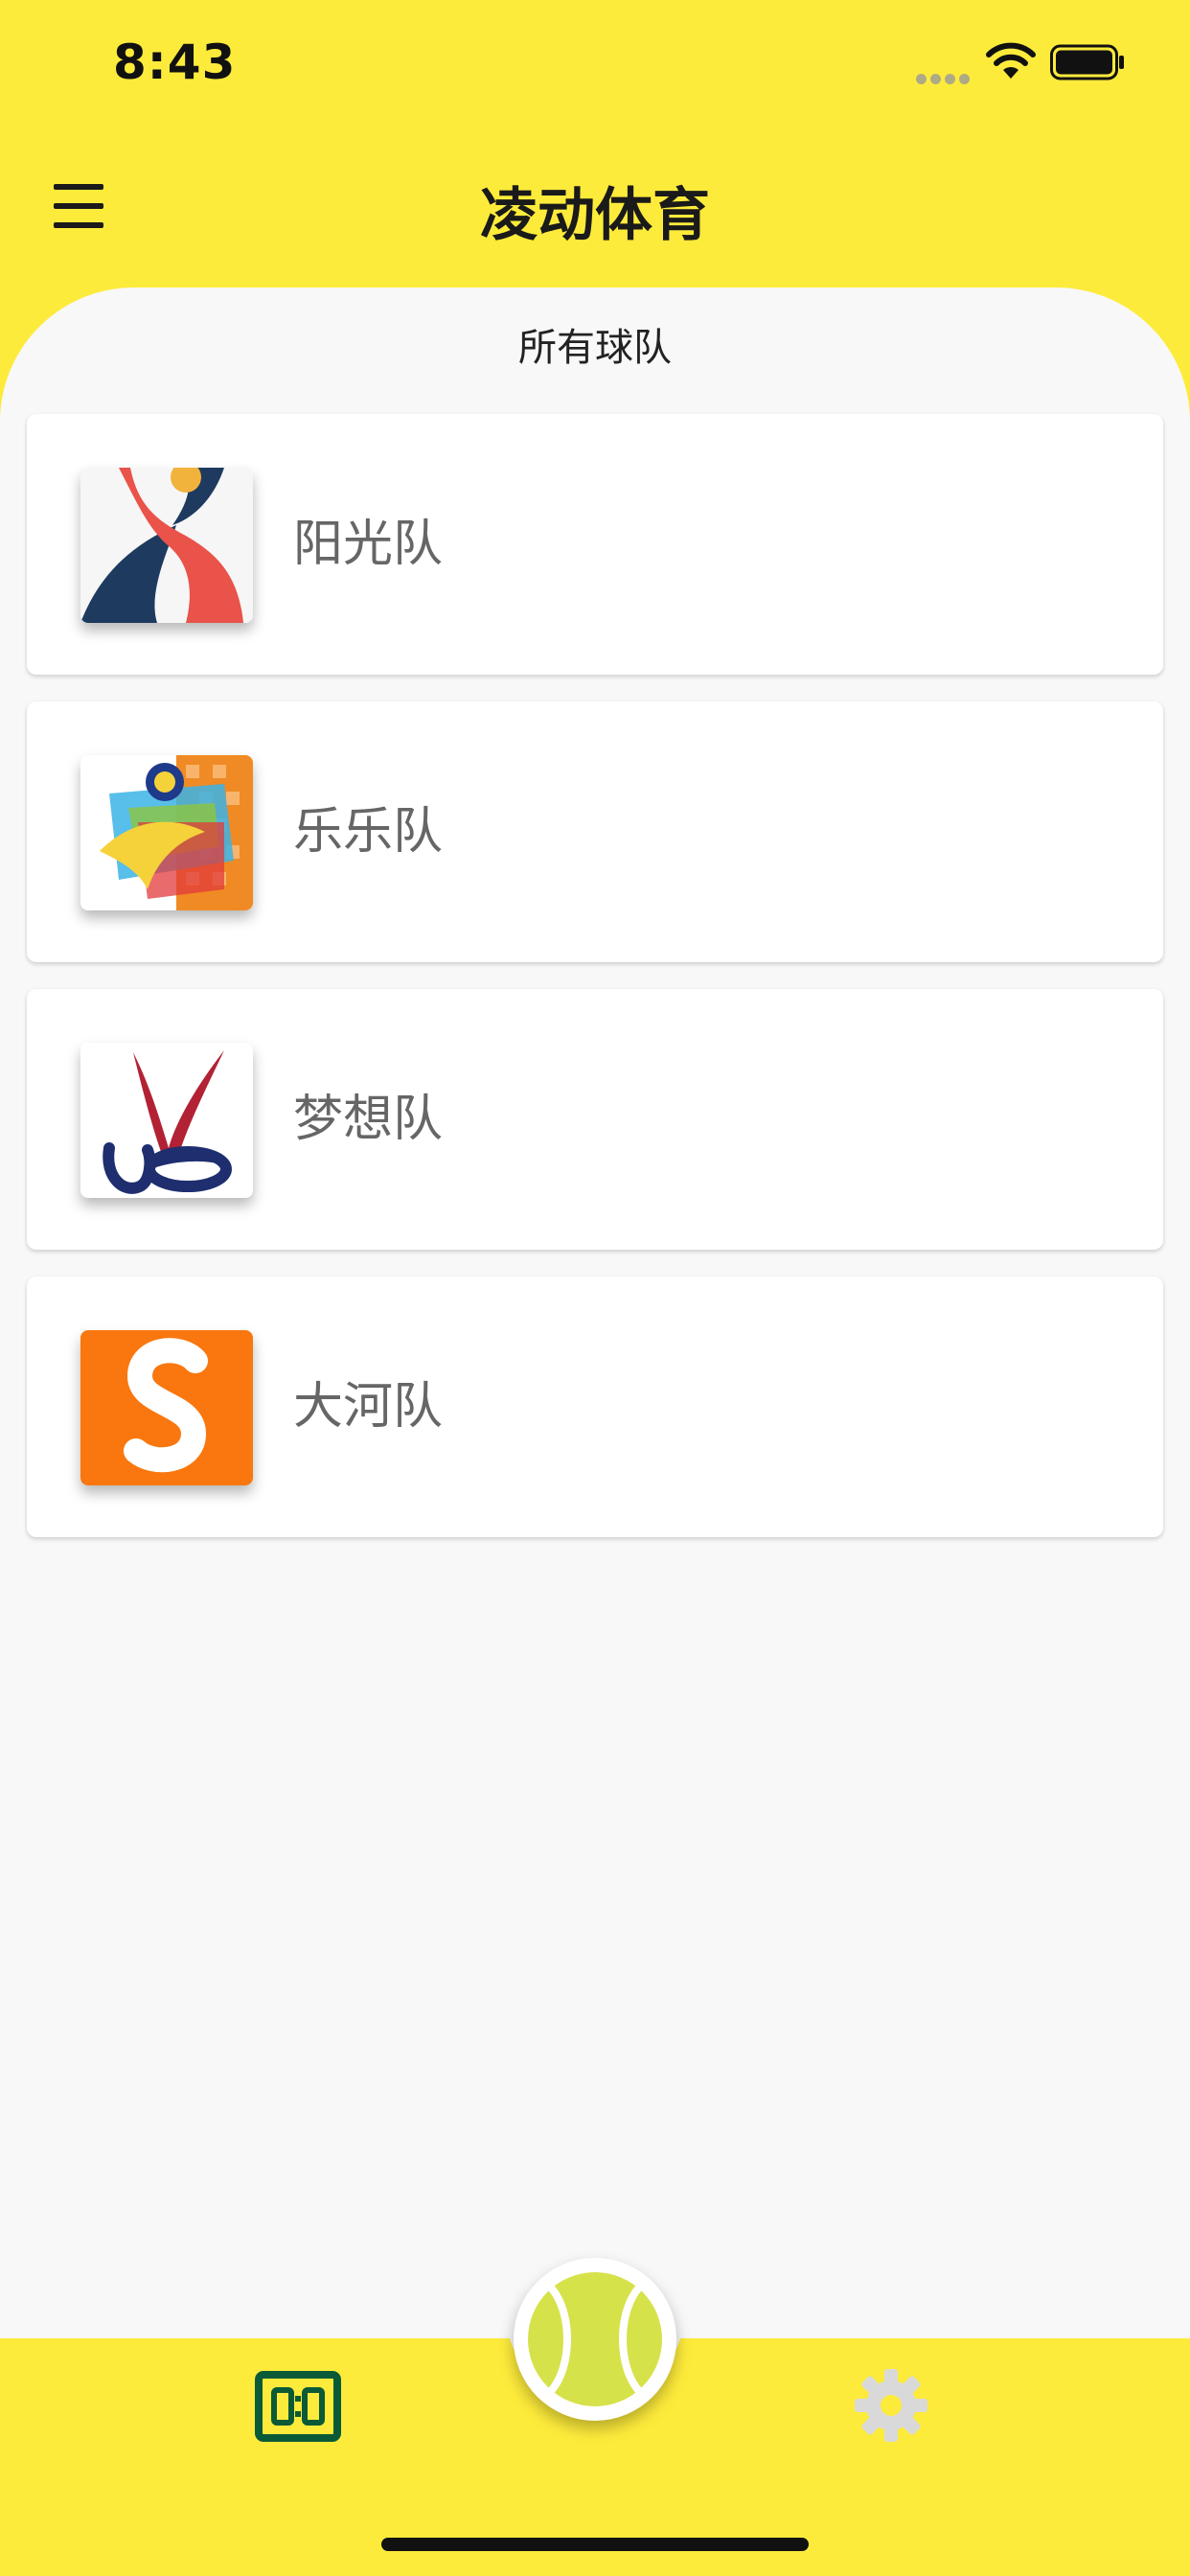 The width and height of the screenshot is (1190, 2576). What do you see at coordinates (175, 62) in the screenshot?
I see `status-time: 8:43` at bounding box center [175, 62].